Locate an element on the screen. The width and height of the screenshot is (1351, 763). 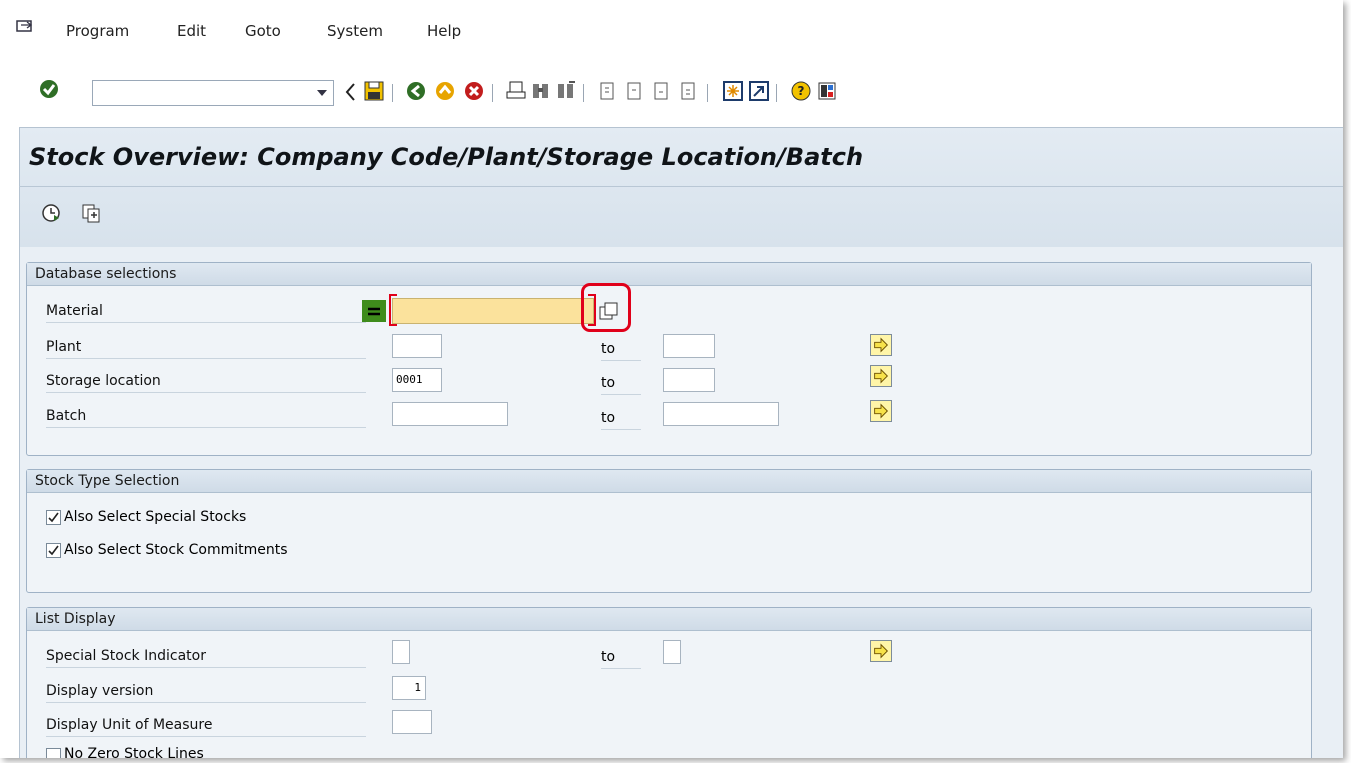
menu-program: Program is located at coordinates (97, 31).